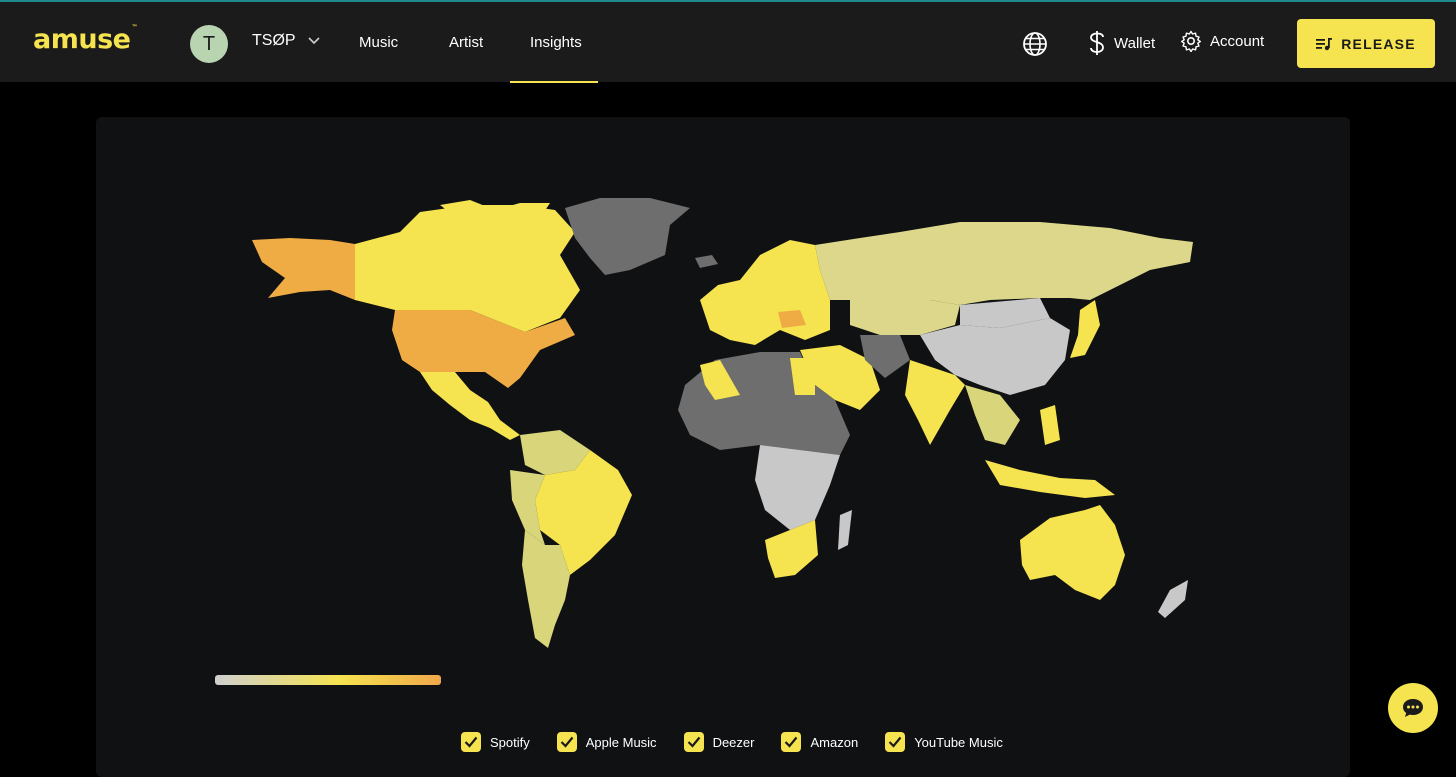 The width and height of the screenshot is (1456, 777). What do you see at coordinates (1050, 425) in the screenshot?
I see `map-region-philippines` at bounding box center [1050, 425].